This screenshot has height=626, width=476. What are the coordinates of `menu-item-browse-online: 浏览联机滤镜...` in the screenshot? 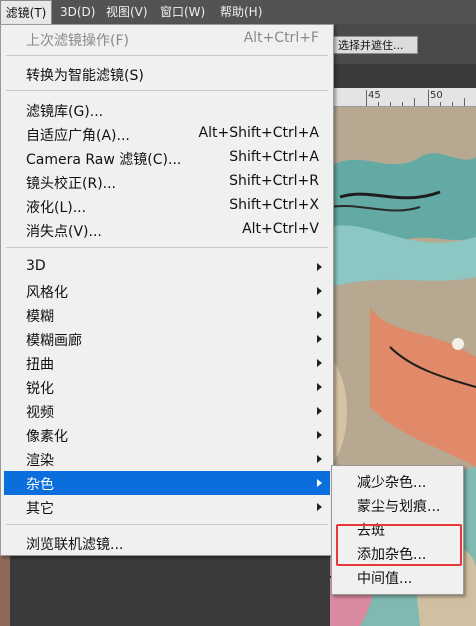 It's located at (167, 543).